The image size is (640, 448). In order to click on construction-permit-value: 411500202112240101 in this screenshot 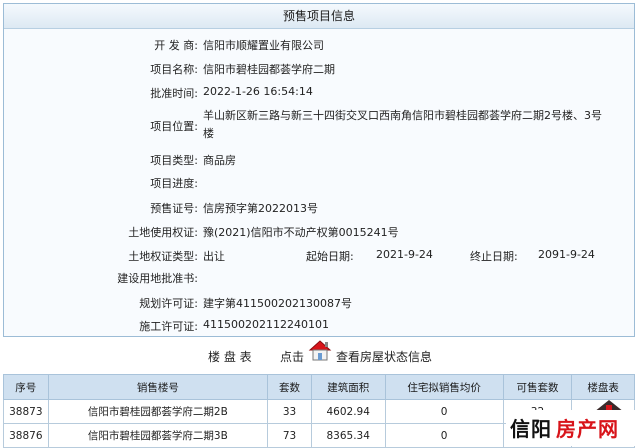, I will do `click(266, 324)`.